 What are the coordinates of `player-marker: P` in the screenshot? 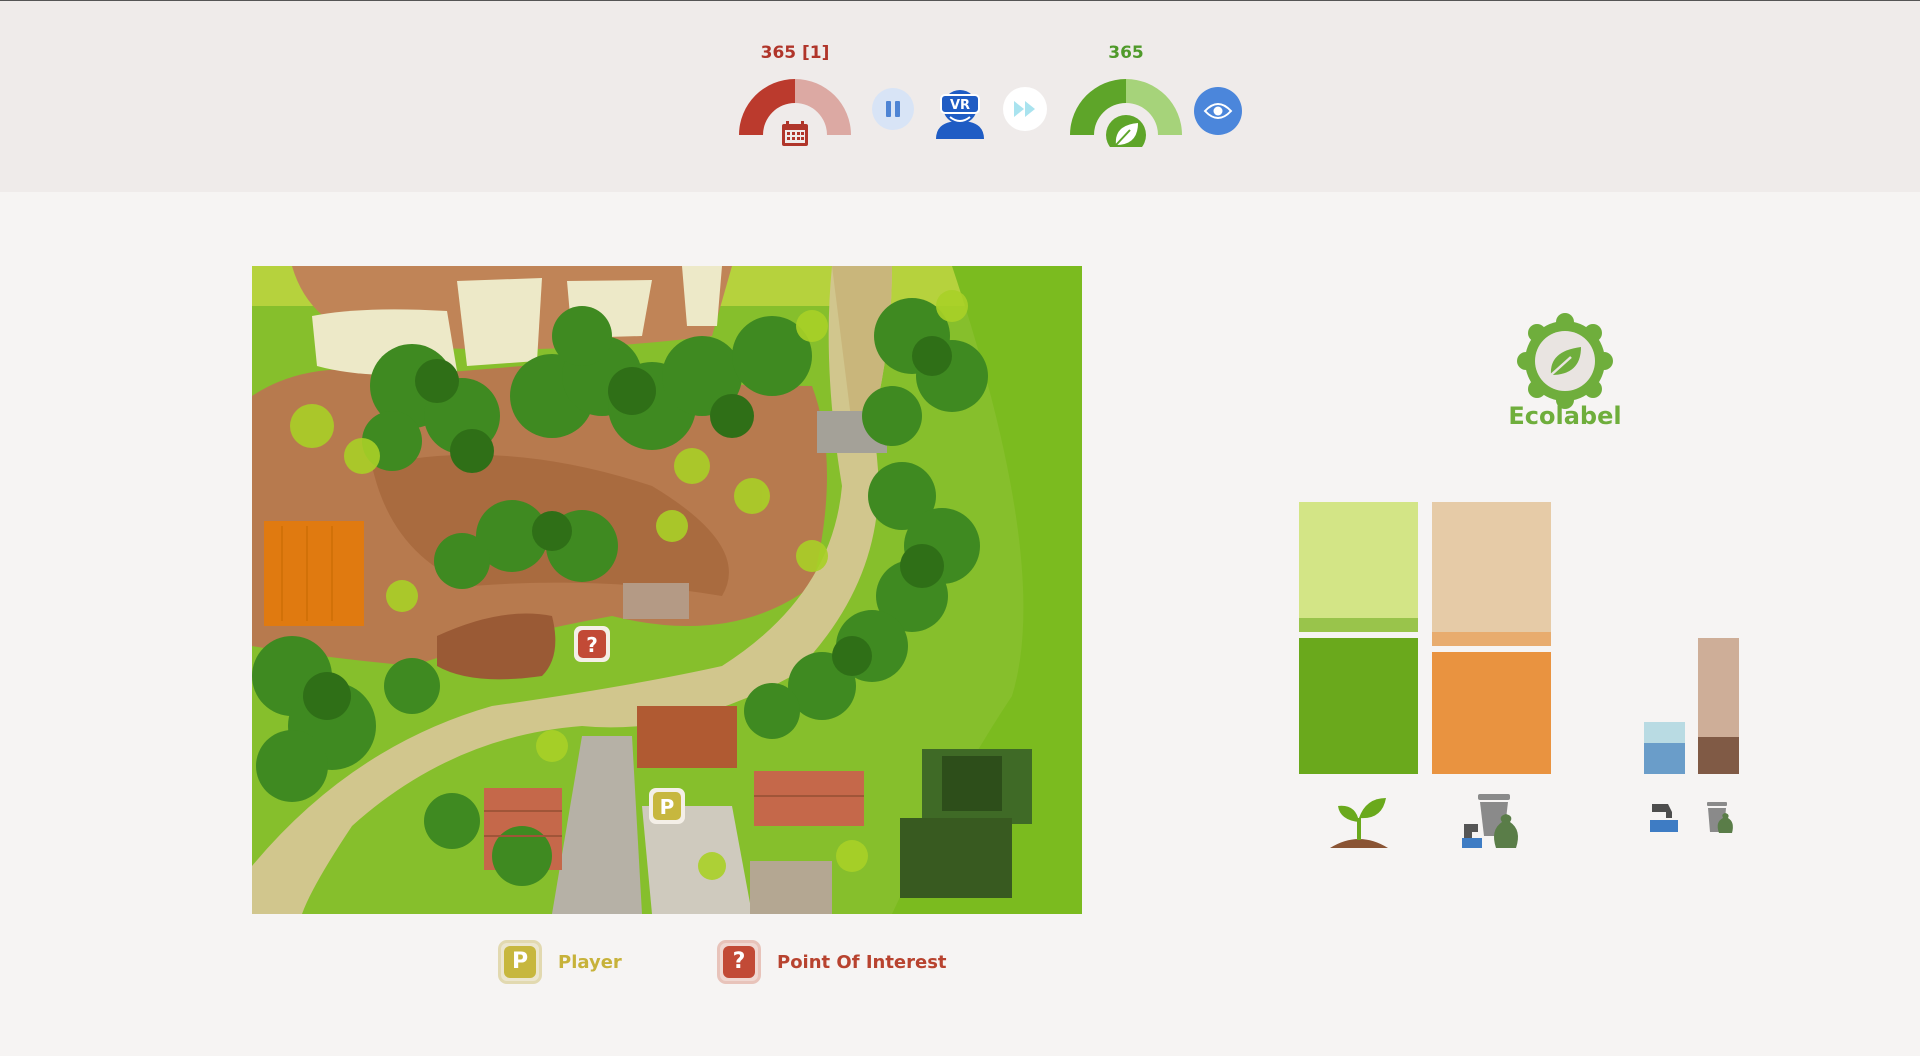 It's located at (667, 806).